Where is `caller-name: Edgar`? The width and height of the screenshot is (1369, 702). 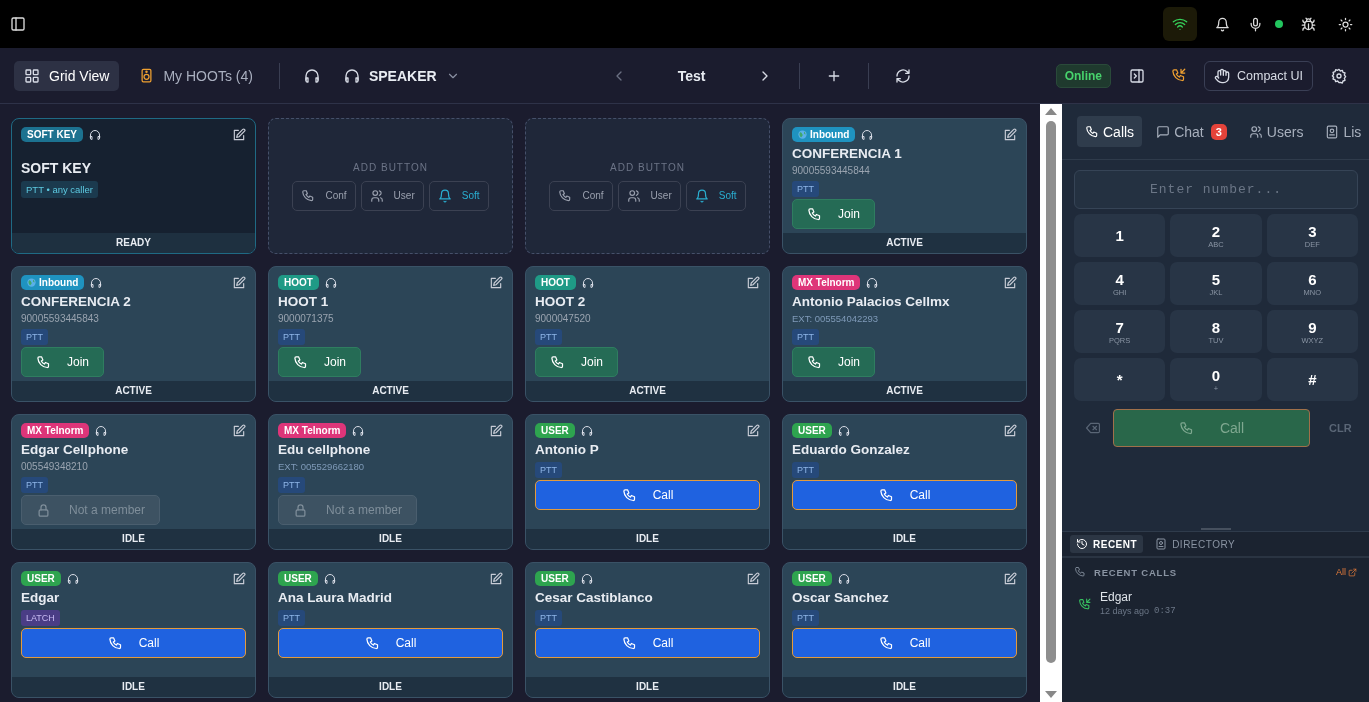 caller-name: Edgar is located at coordinates (1117, 597).